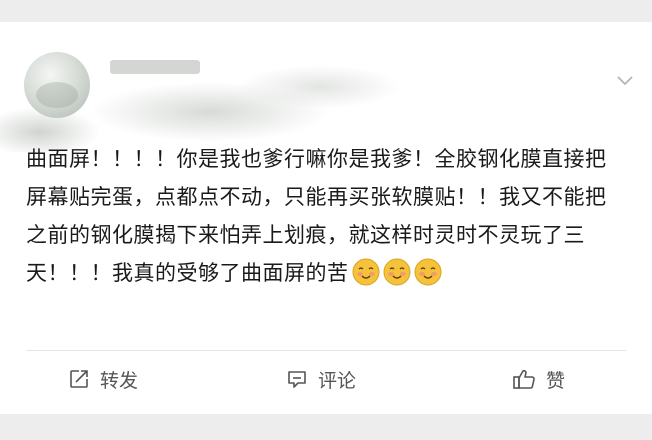 The width and height of the screenshot is (652, 440). Describe the element at coordinates (119, 380) in the screenshot. I see `repost-label: 转发` at that location.